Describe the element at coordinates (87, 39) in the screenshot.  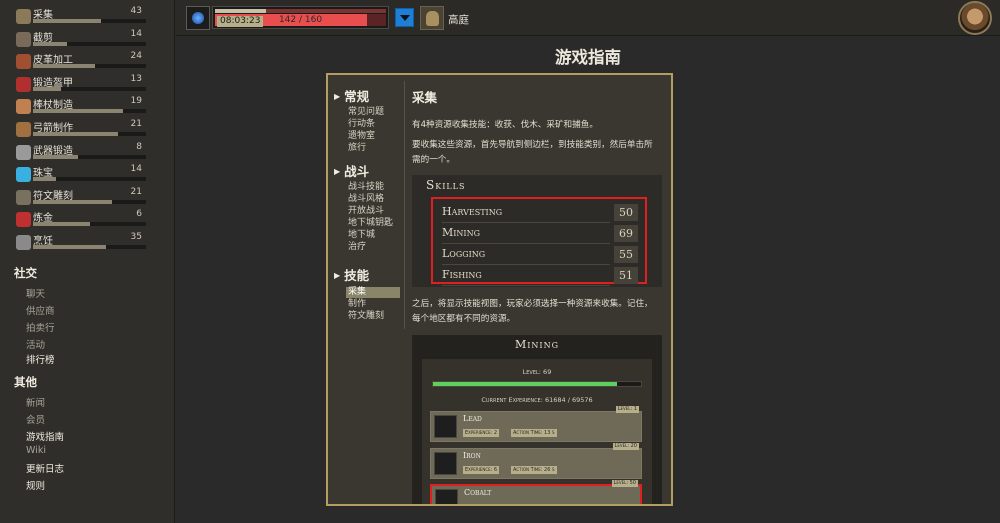
I see `sidebar-skill-row: 截剪 14` at that location.